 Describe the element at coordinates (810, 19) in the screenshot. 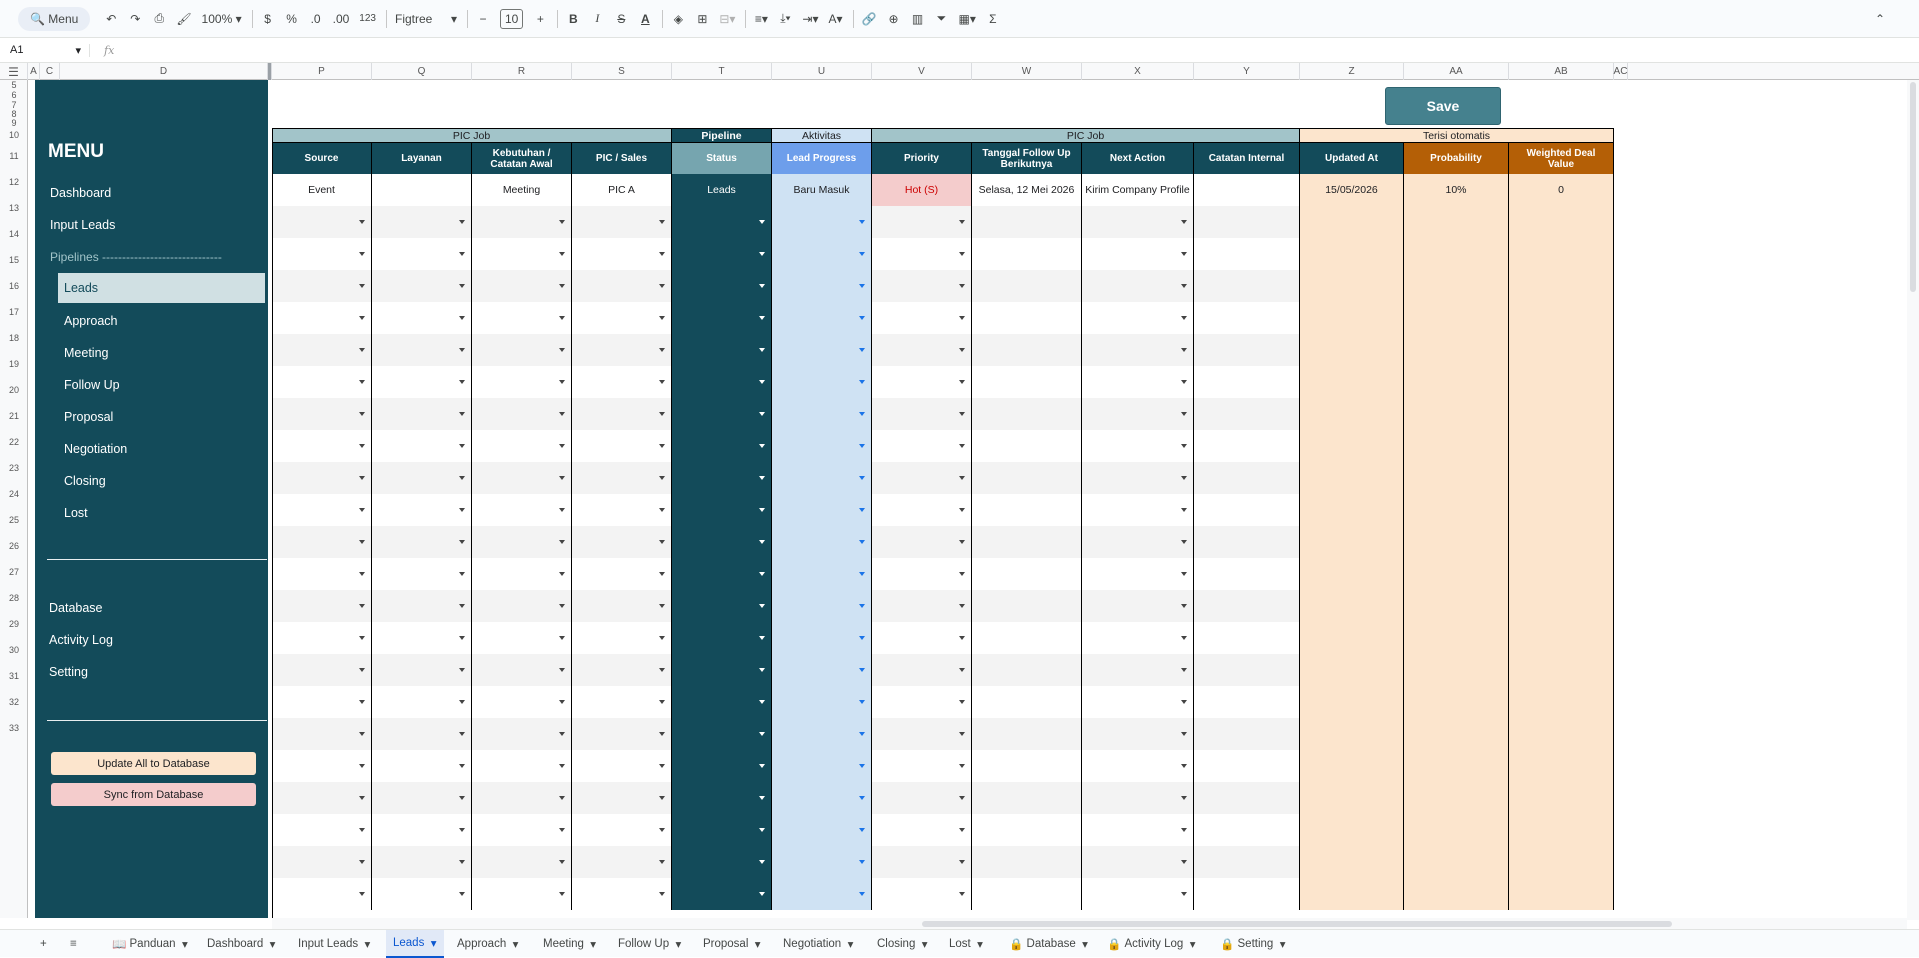

I see `text-wrap-icon: ⇥▾` at that location.